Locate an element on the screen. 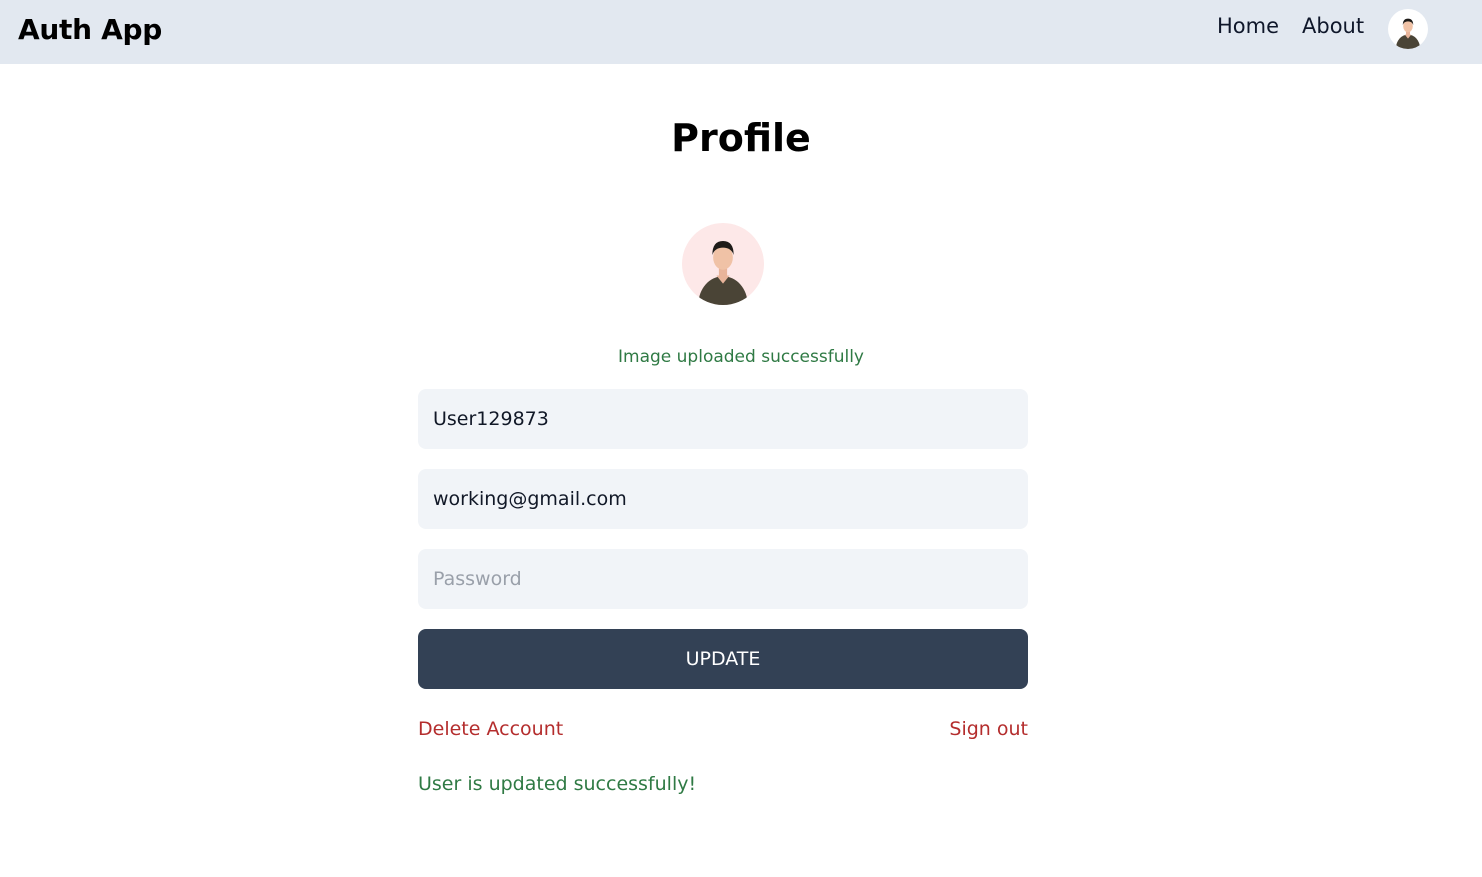 This screenshot has width=1482, height=877. update-button: UPDATE is located at coordinates (723, 659).